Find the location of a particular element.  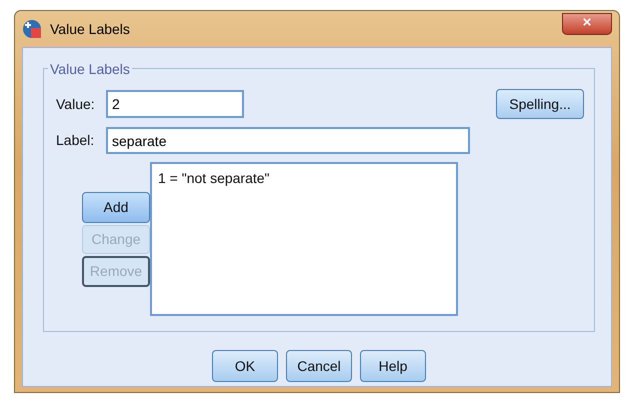

field-label: Label: is located at coordinates (76, 140).